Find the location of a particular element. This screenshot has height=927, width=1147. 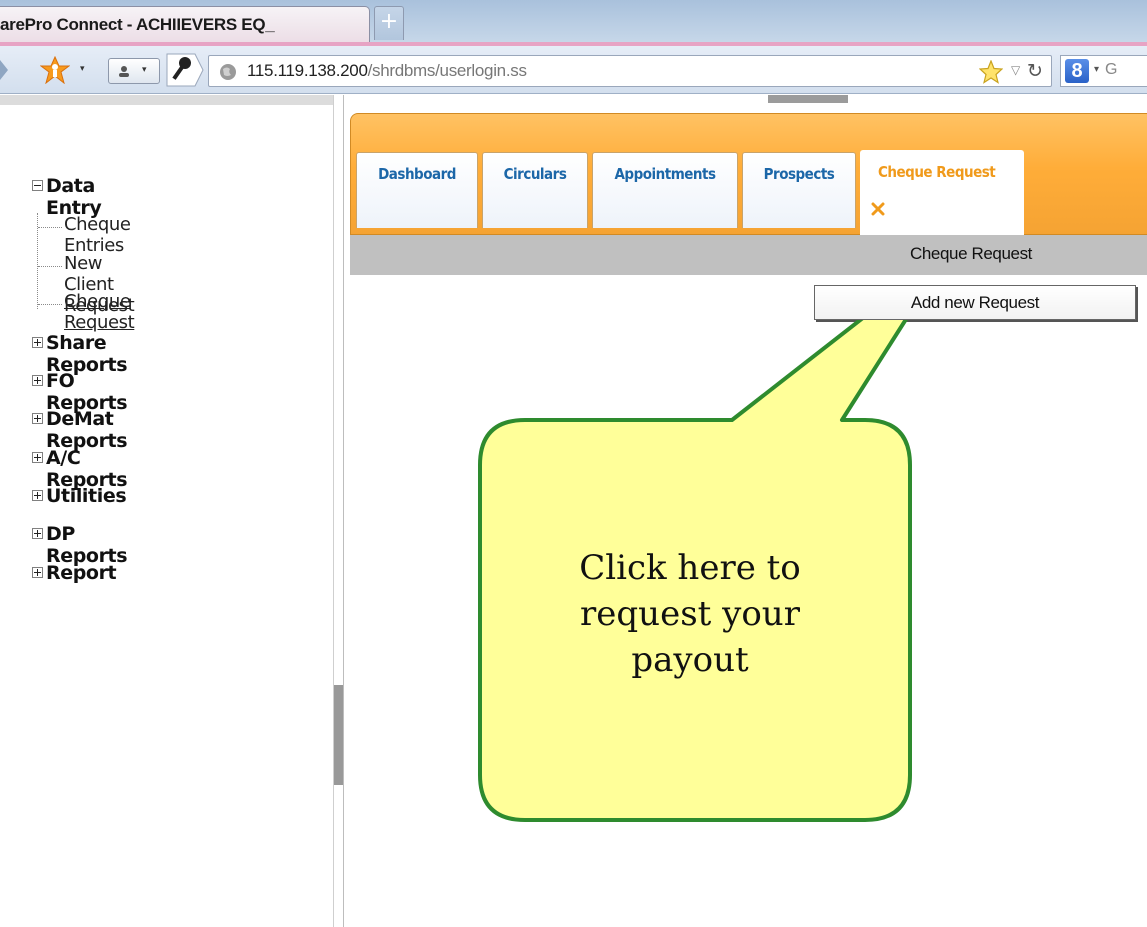

splitter-handle is located at coordinates (338, 735).